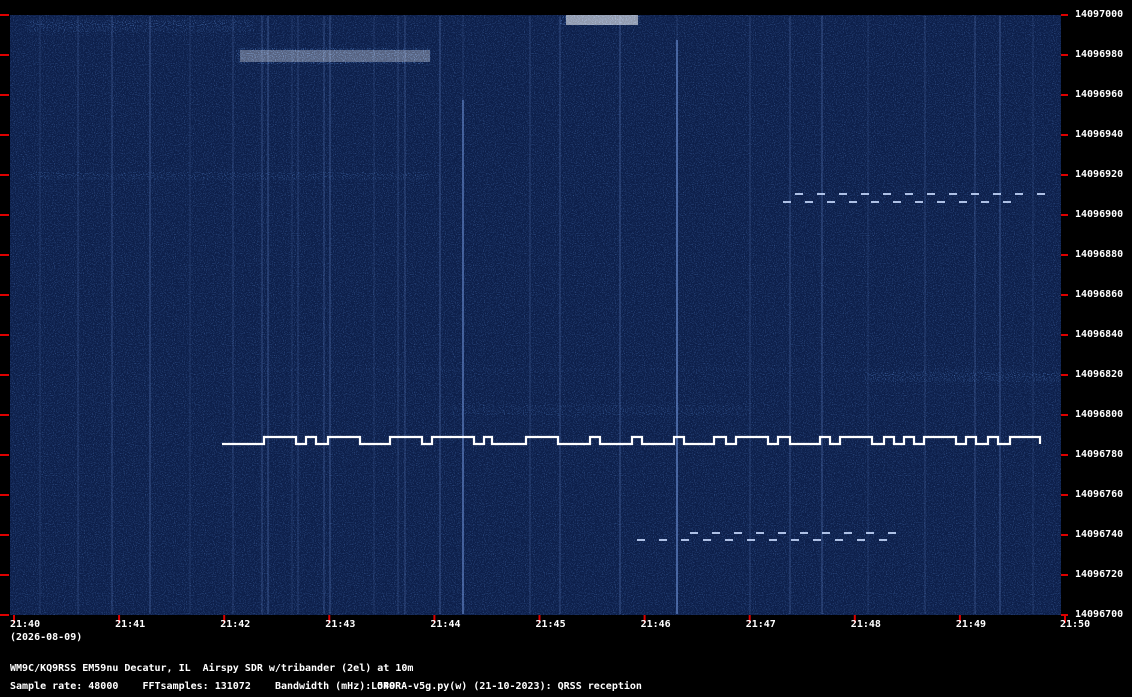 The height and width of the screenshot is (697, 1132). What do you see at coordinates (1099, 134) in the screenshot?
I see `freq-label: 14096940` at bounding box center [1099, 134].